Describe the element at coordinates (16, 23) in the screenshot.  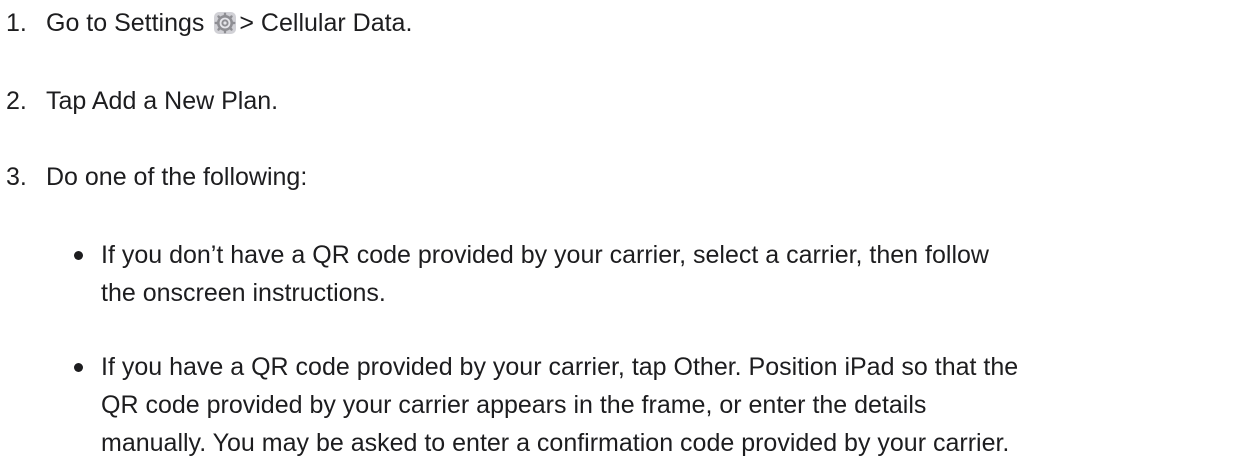
I see `step-number: 1.` at that location.